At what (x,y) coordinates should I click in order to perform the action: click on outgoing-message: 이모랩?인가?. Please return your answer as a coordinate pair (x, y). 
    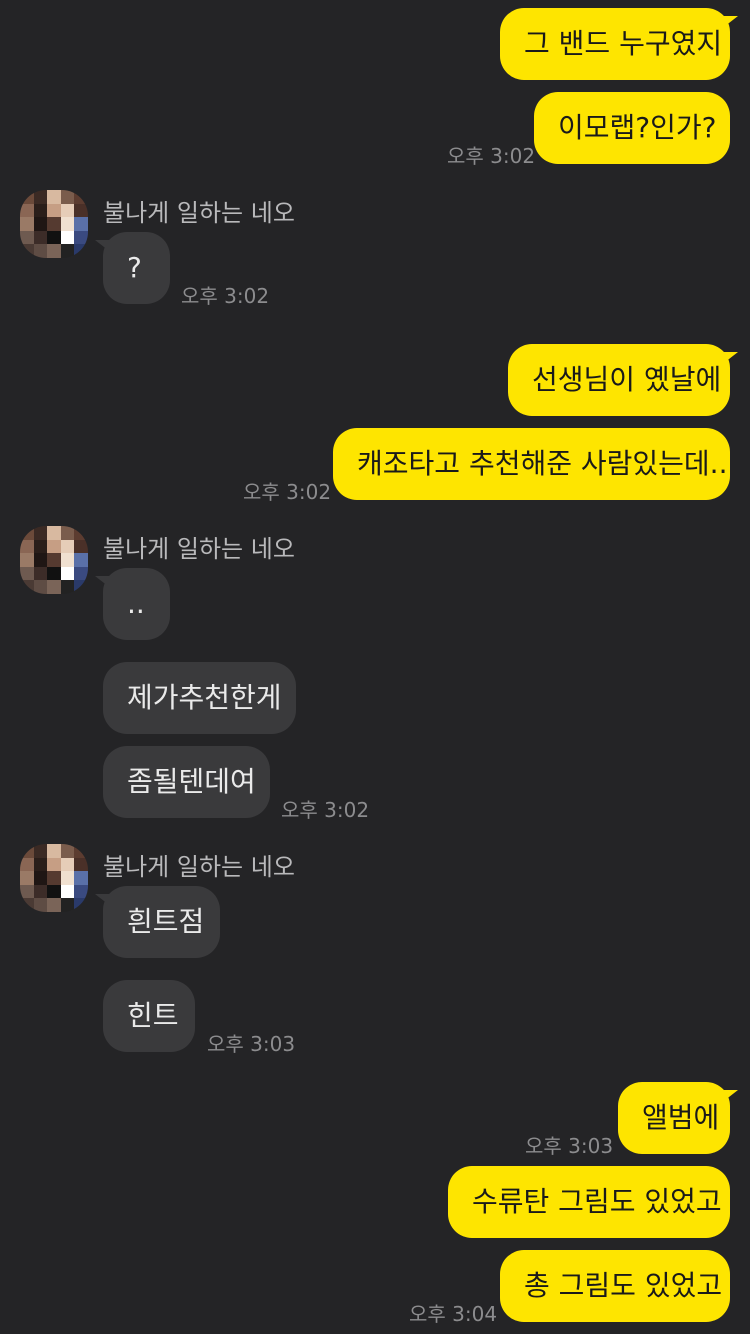
    Looking at the image, I should click on (632, 128).